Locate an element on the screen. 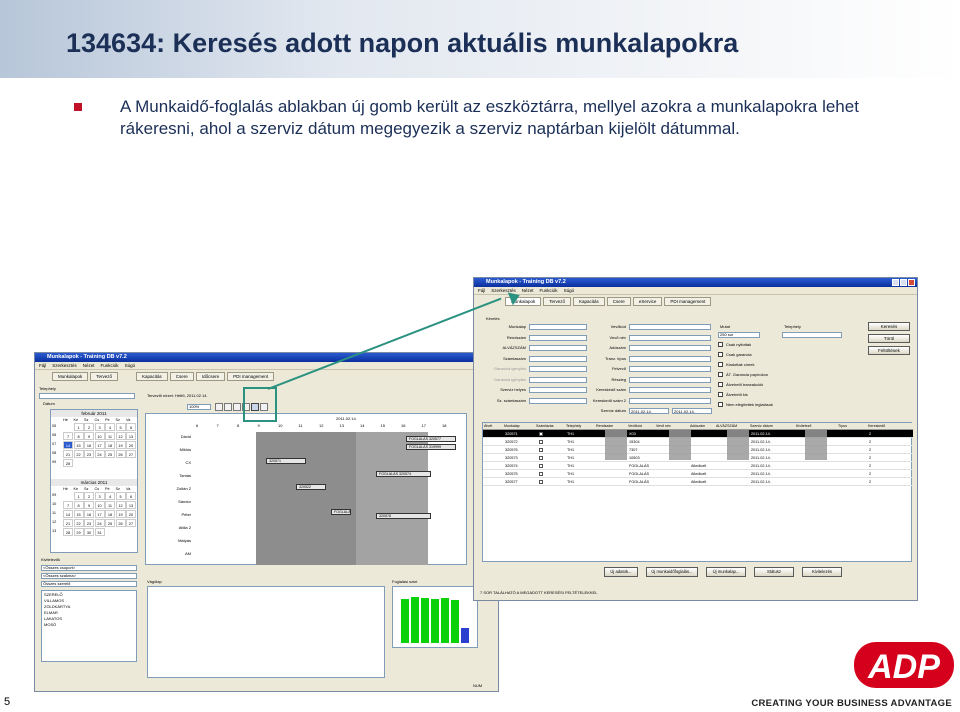 The width and height of the screenshot is (960, 712). day-cell: 26 is located at coordinates (120, 454).